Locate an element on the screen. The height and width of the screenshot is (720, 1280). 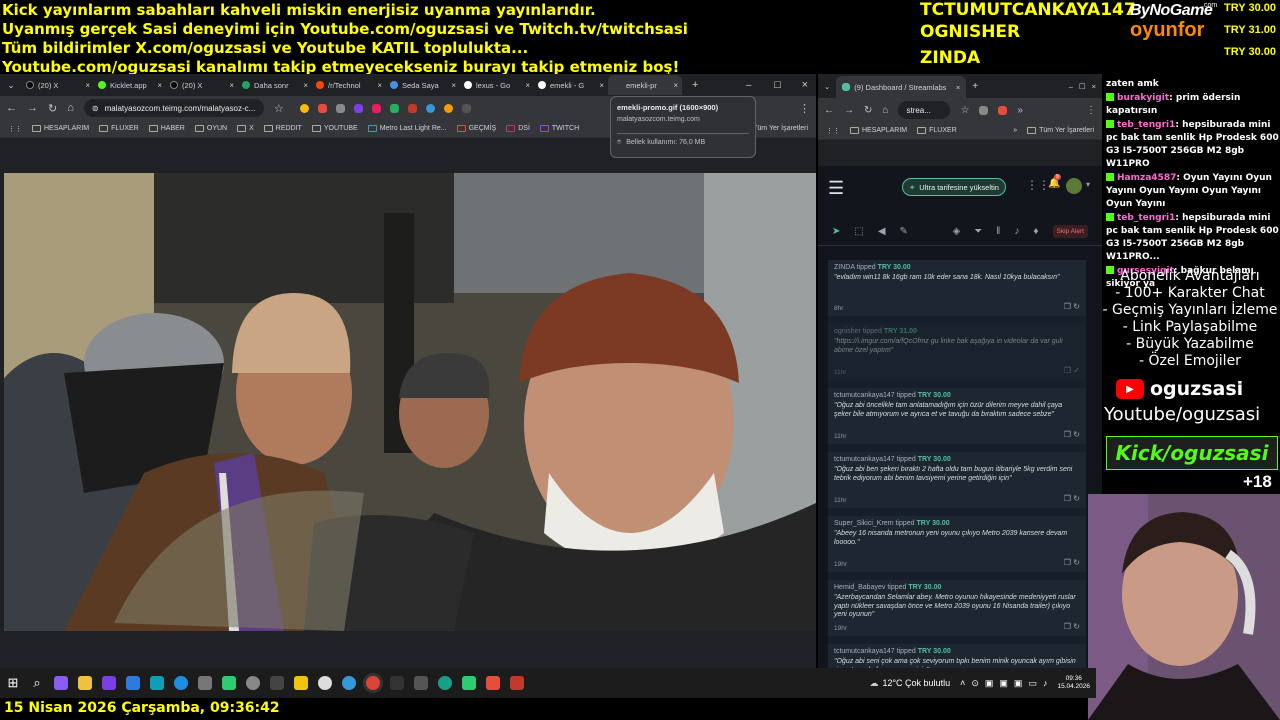
bookmark-twitch: TWITCH is located at coordinates (559, 128).